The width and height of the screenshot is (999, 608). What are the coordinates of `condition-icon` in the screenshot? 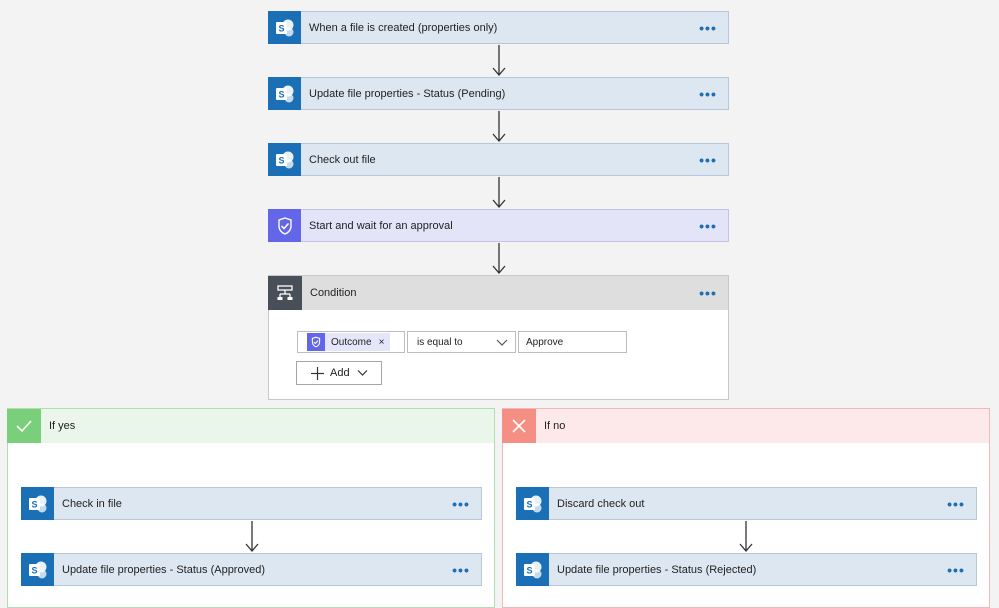 It's located at (285, 292).